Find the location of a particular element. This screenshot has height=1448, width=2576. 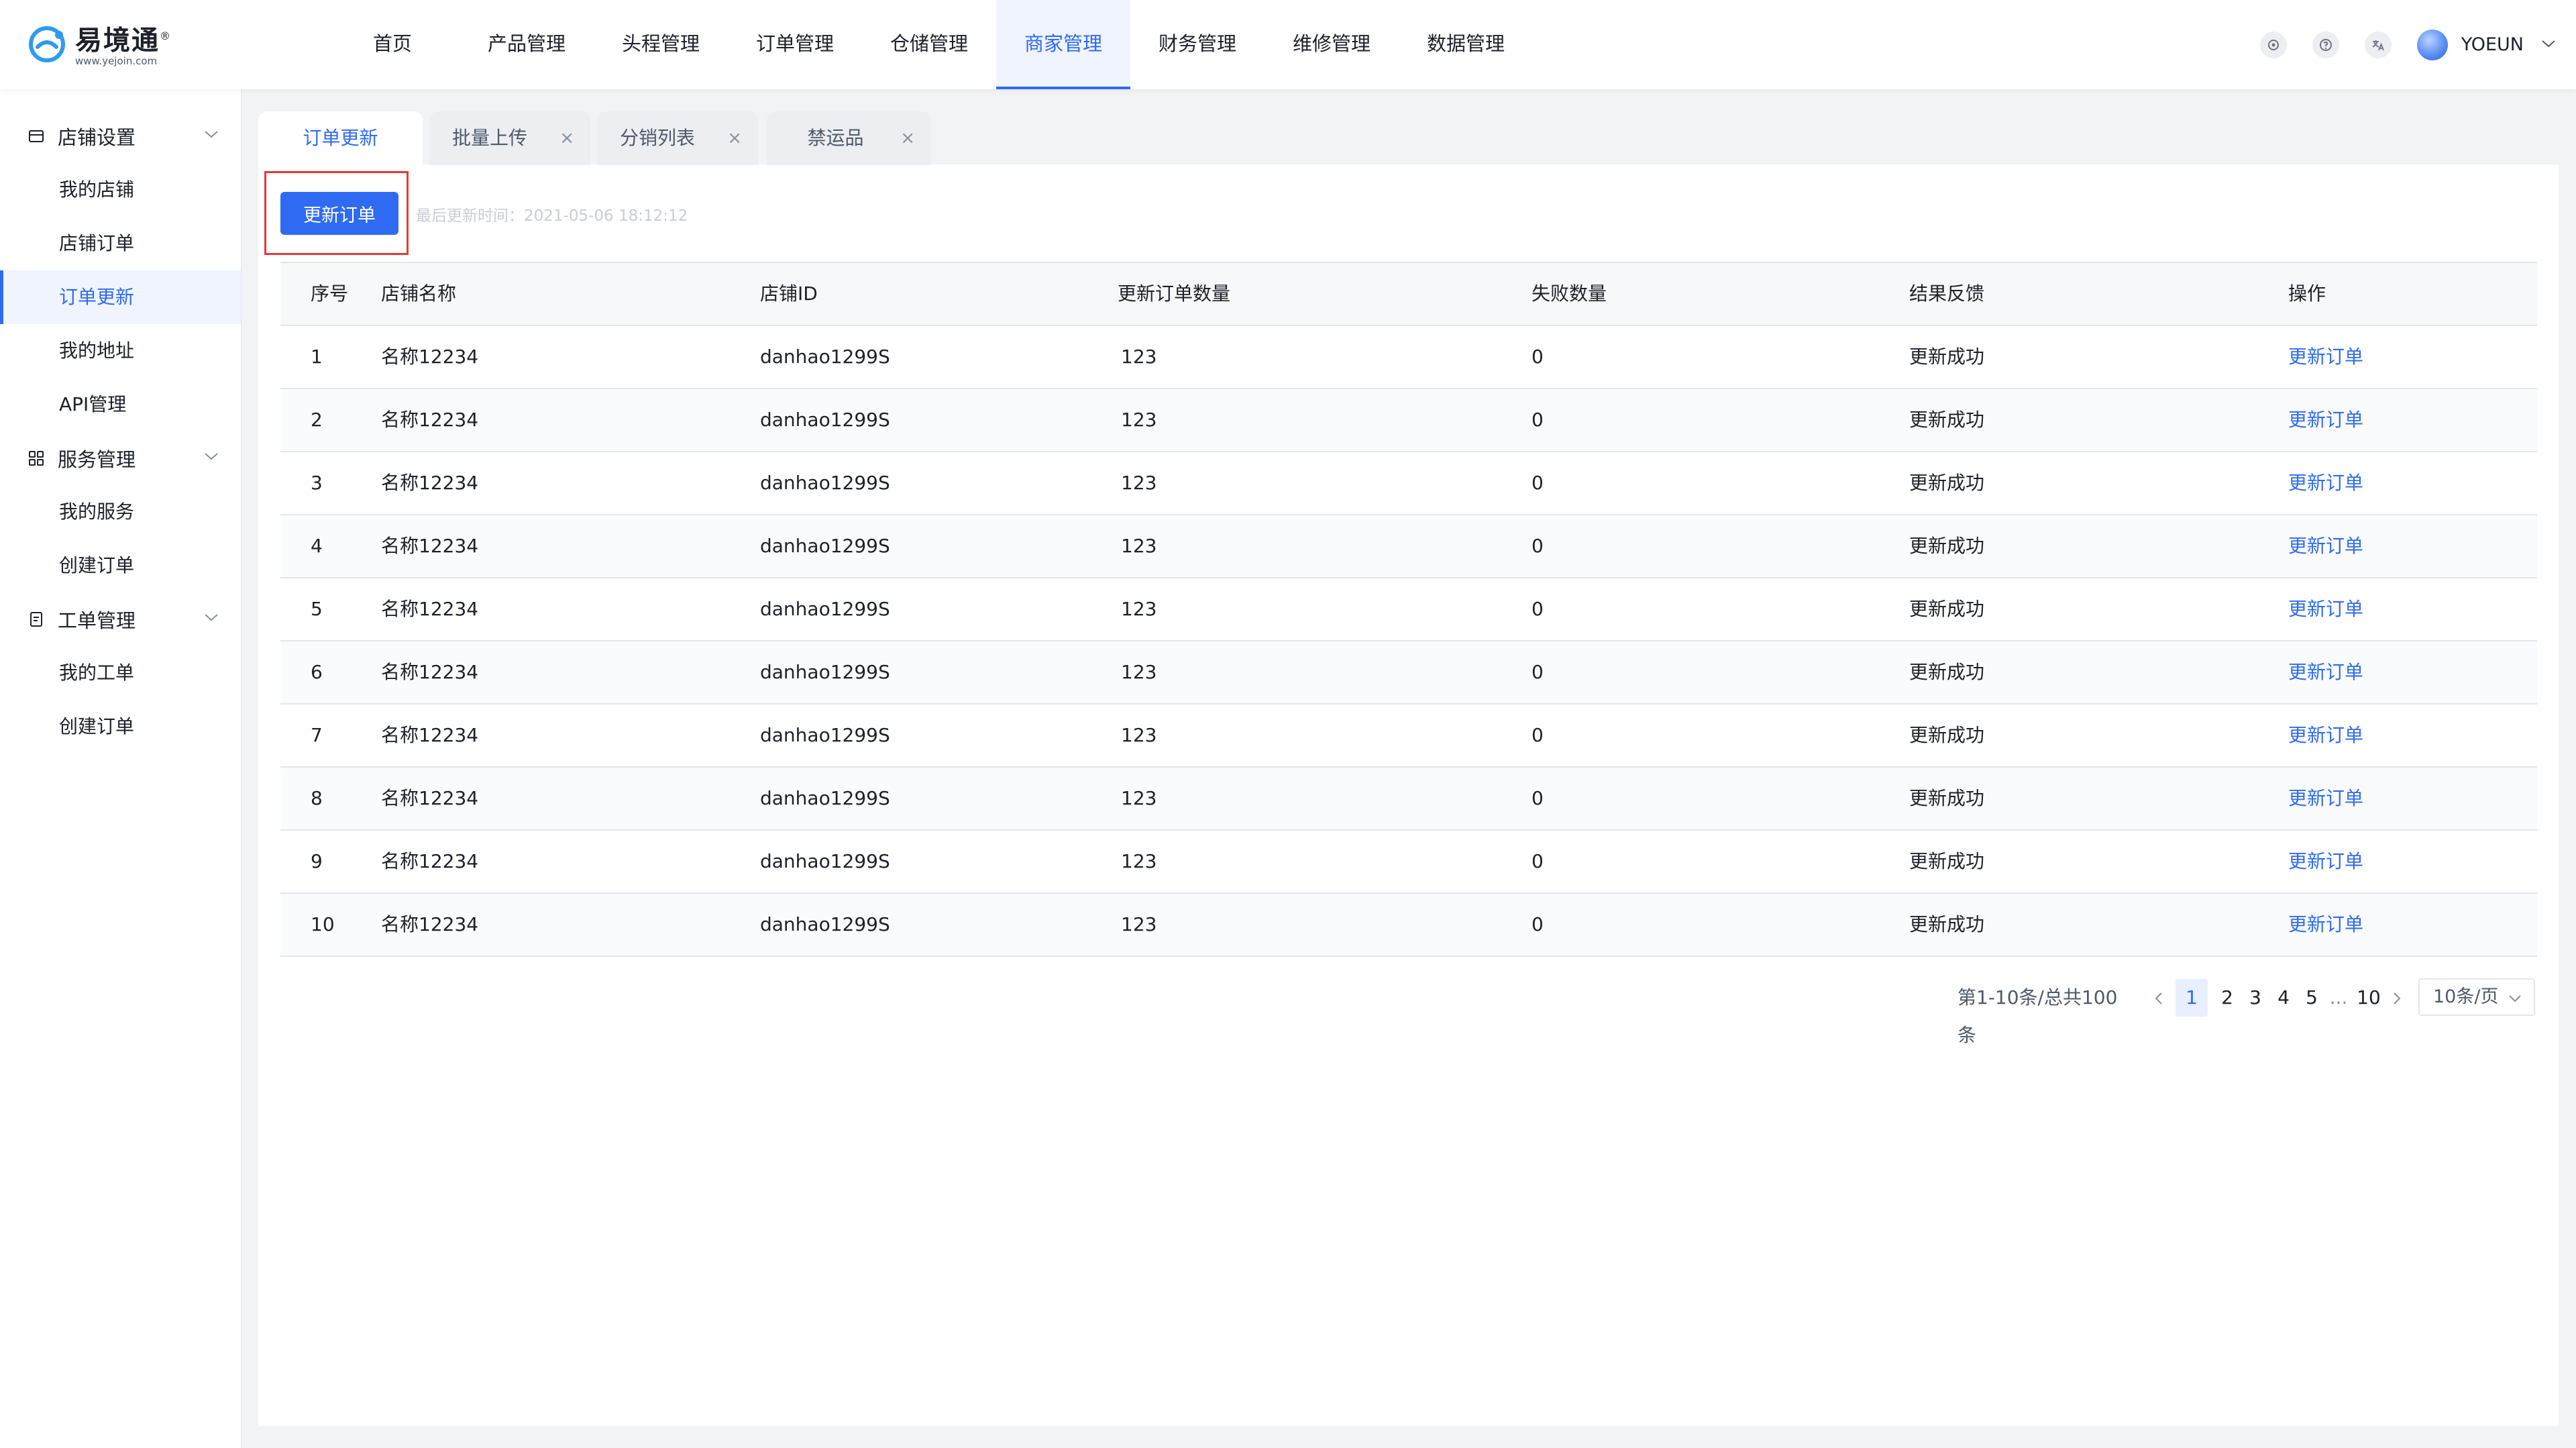

tab-distribution-list: 分销列表 × is located at coordinates (677, 138).